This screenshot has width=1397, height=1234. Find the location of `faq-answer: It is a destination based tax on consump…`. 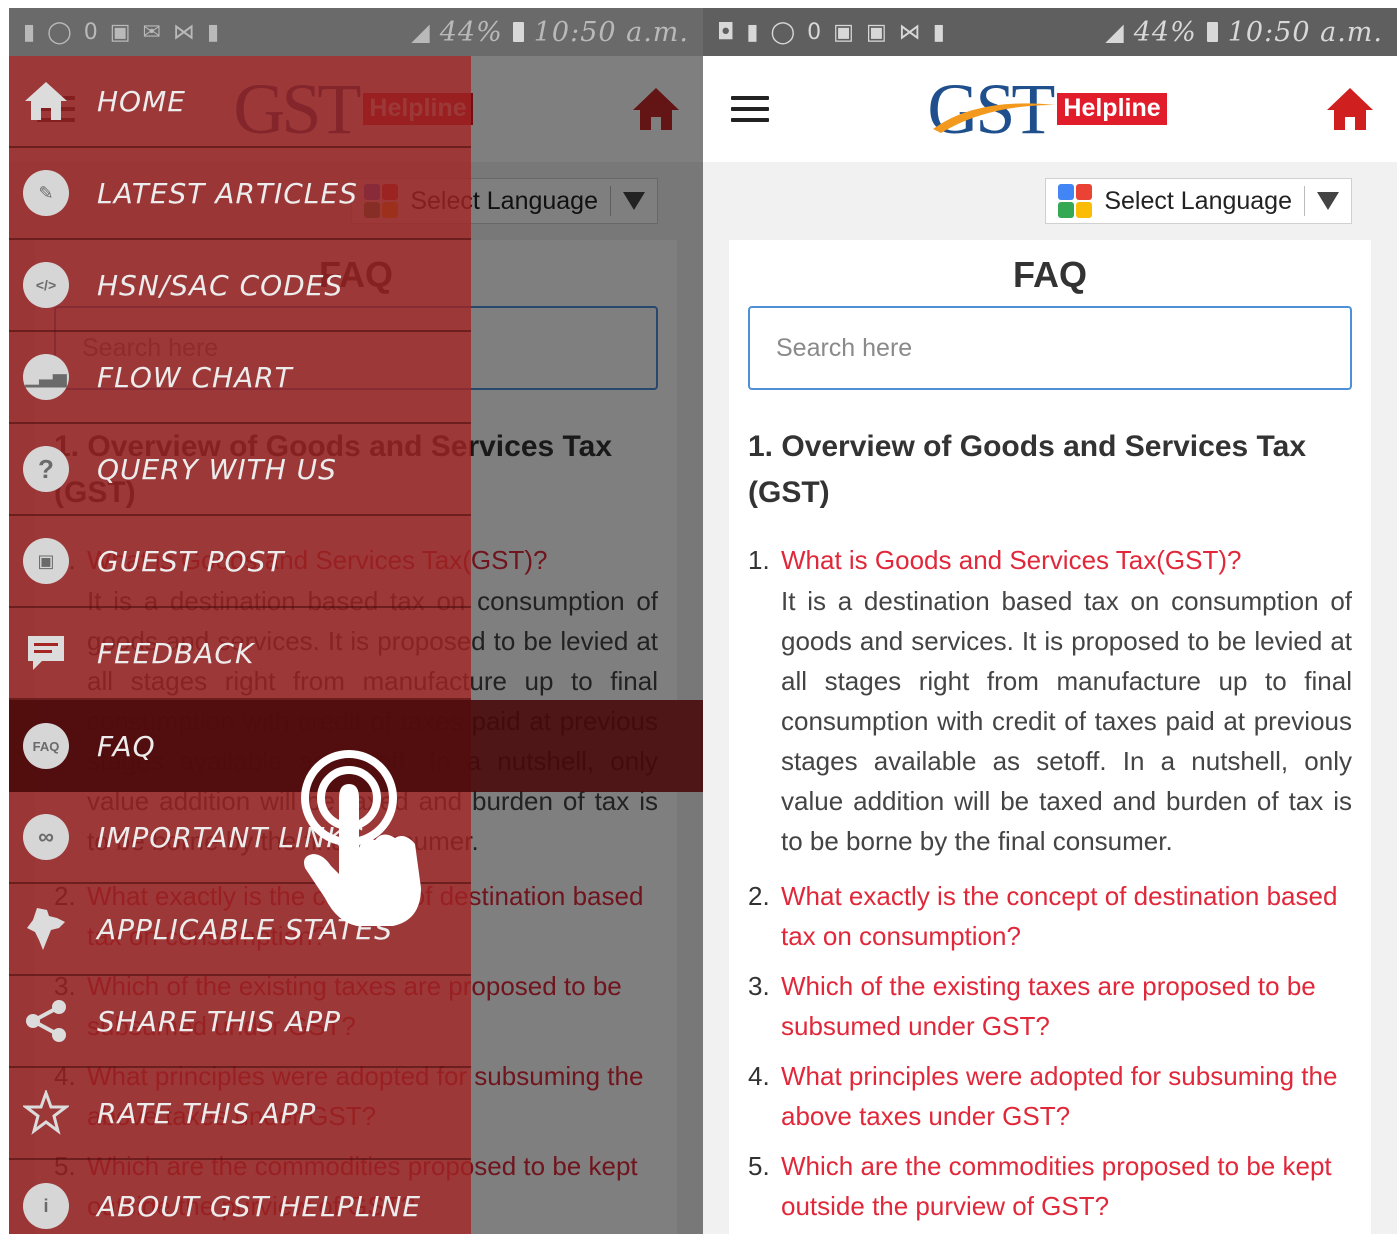

faq-answer: It is a destination based tax on consump… is located at coordinates (1066, 721).